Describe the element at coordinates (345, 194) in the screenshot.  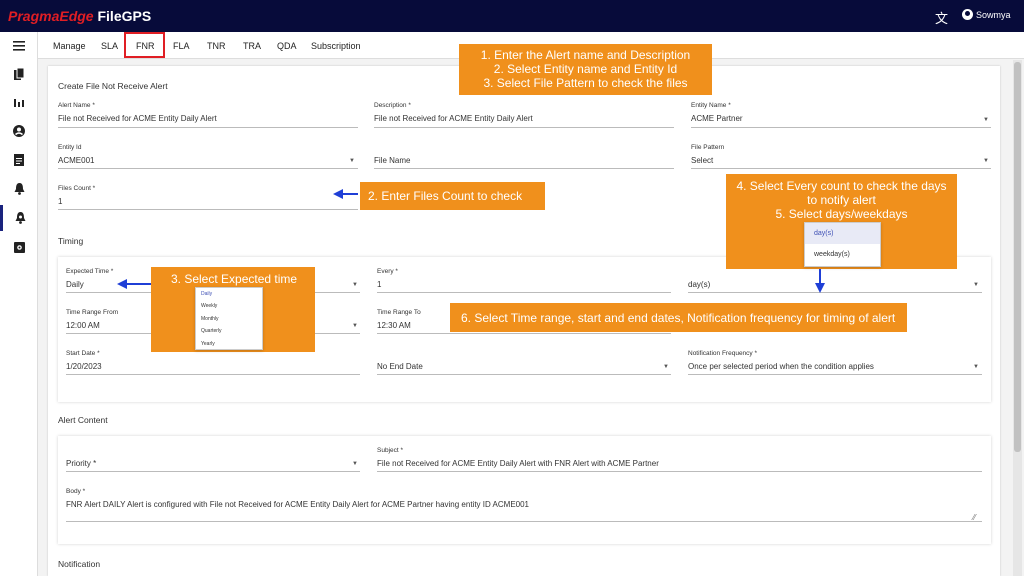
I see `arrow-to-files-count` at that location.